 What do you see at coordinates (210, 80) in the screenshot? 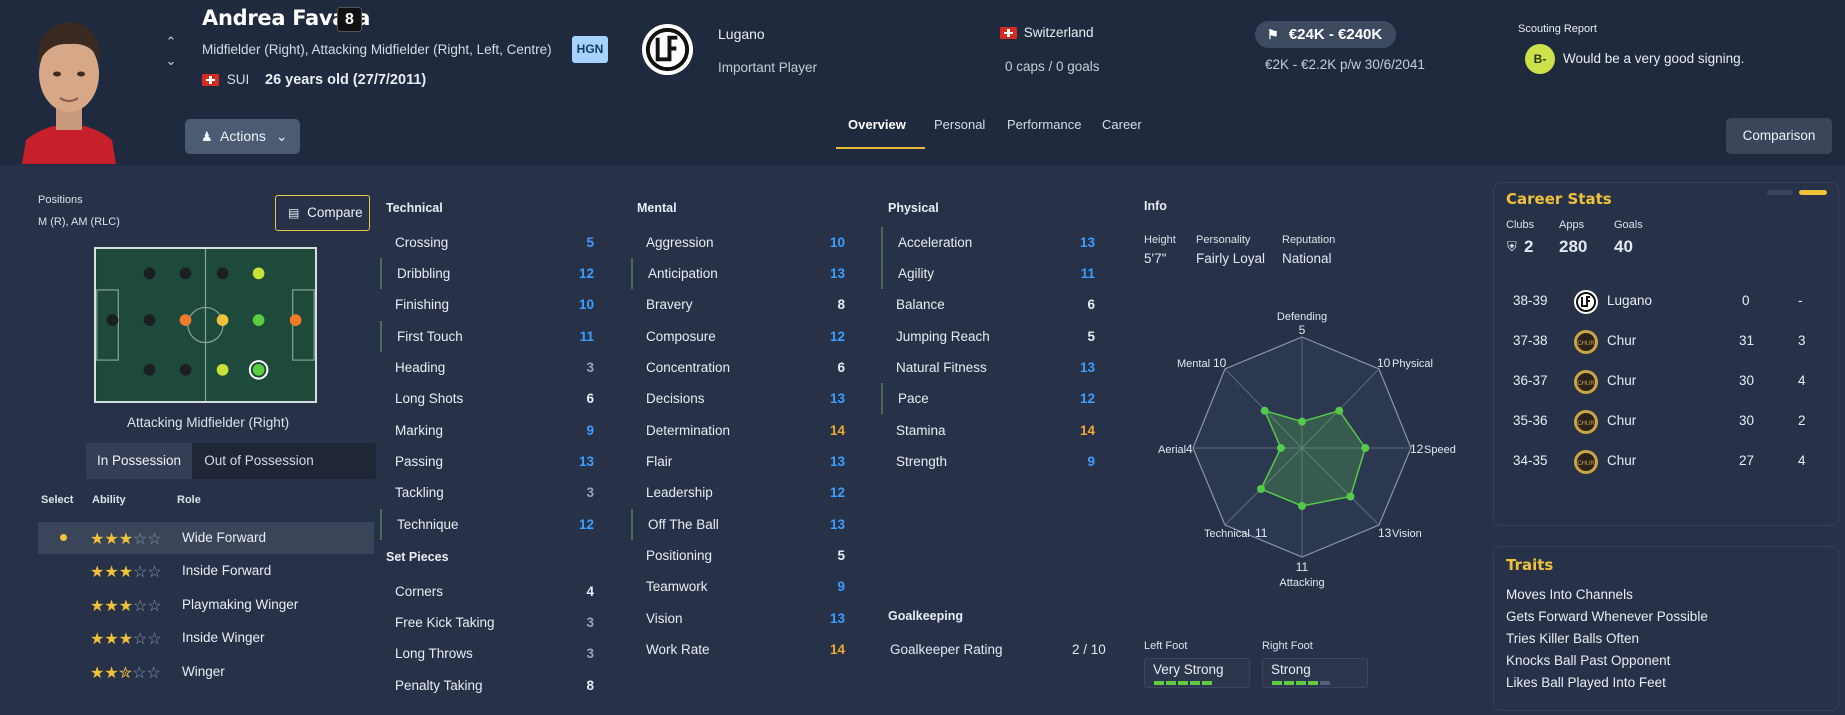
I see `swiss-flag-icon` at bounding box center [210, 80].